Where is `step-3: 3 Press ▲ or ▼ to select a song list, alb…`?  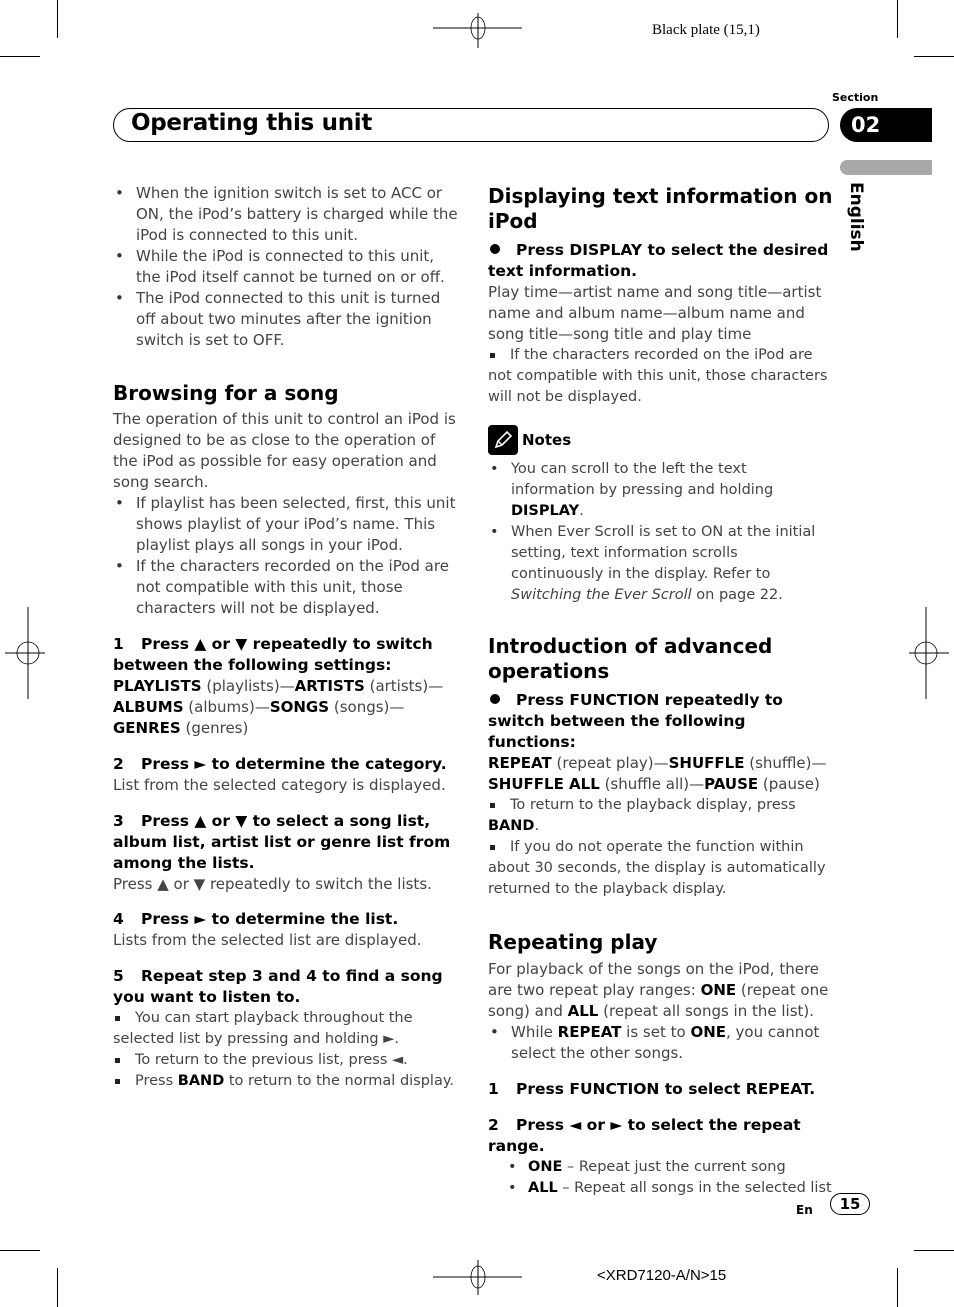
step-3: 3 Press ▲ or ▼ to select a song list, alb… is located at coordinates (282, 842).